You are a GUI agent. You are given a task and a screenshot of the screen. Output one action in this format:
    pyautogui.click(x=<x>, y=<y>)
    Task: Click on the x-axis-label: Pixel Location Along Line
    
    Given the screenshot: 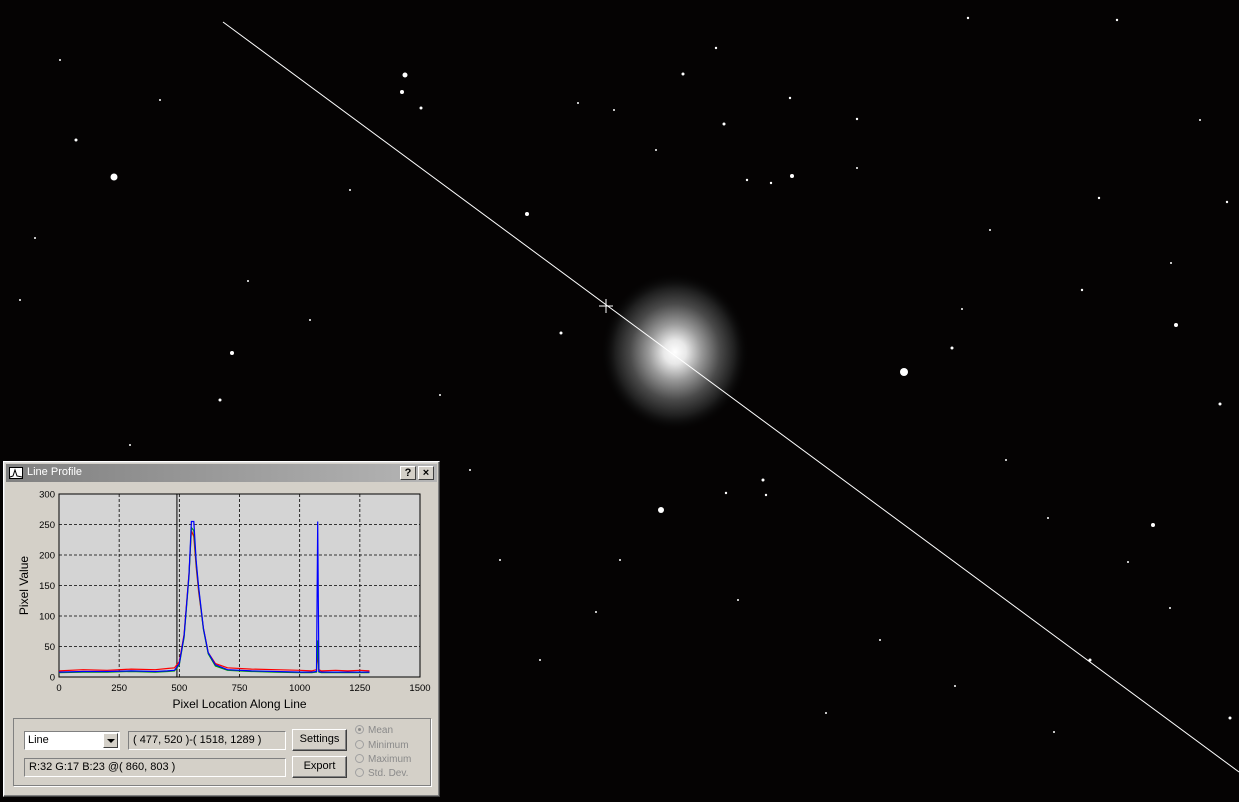 What is the action you would take?
    pyautogui.click(x=239, y=704)
    